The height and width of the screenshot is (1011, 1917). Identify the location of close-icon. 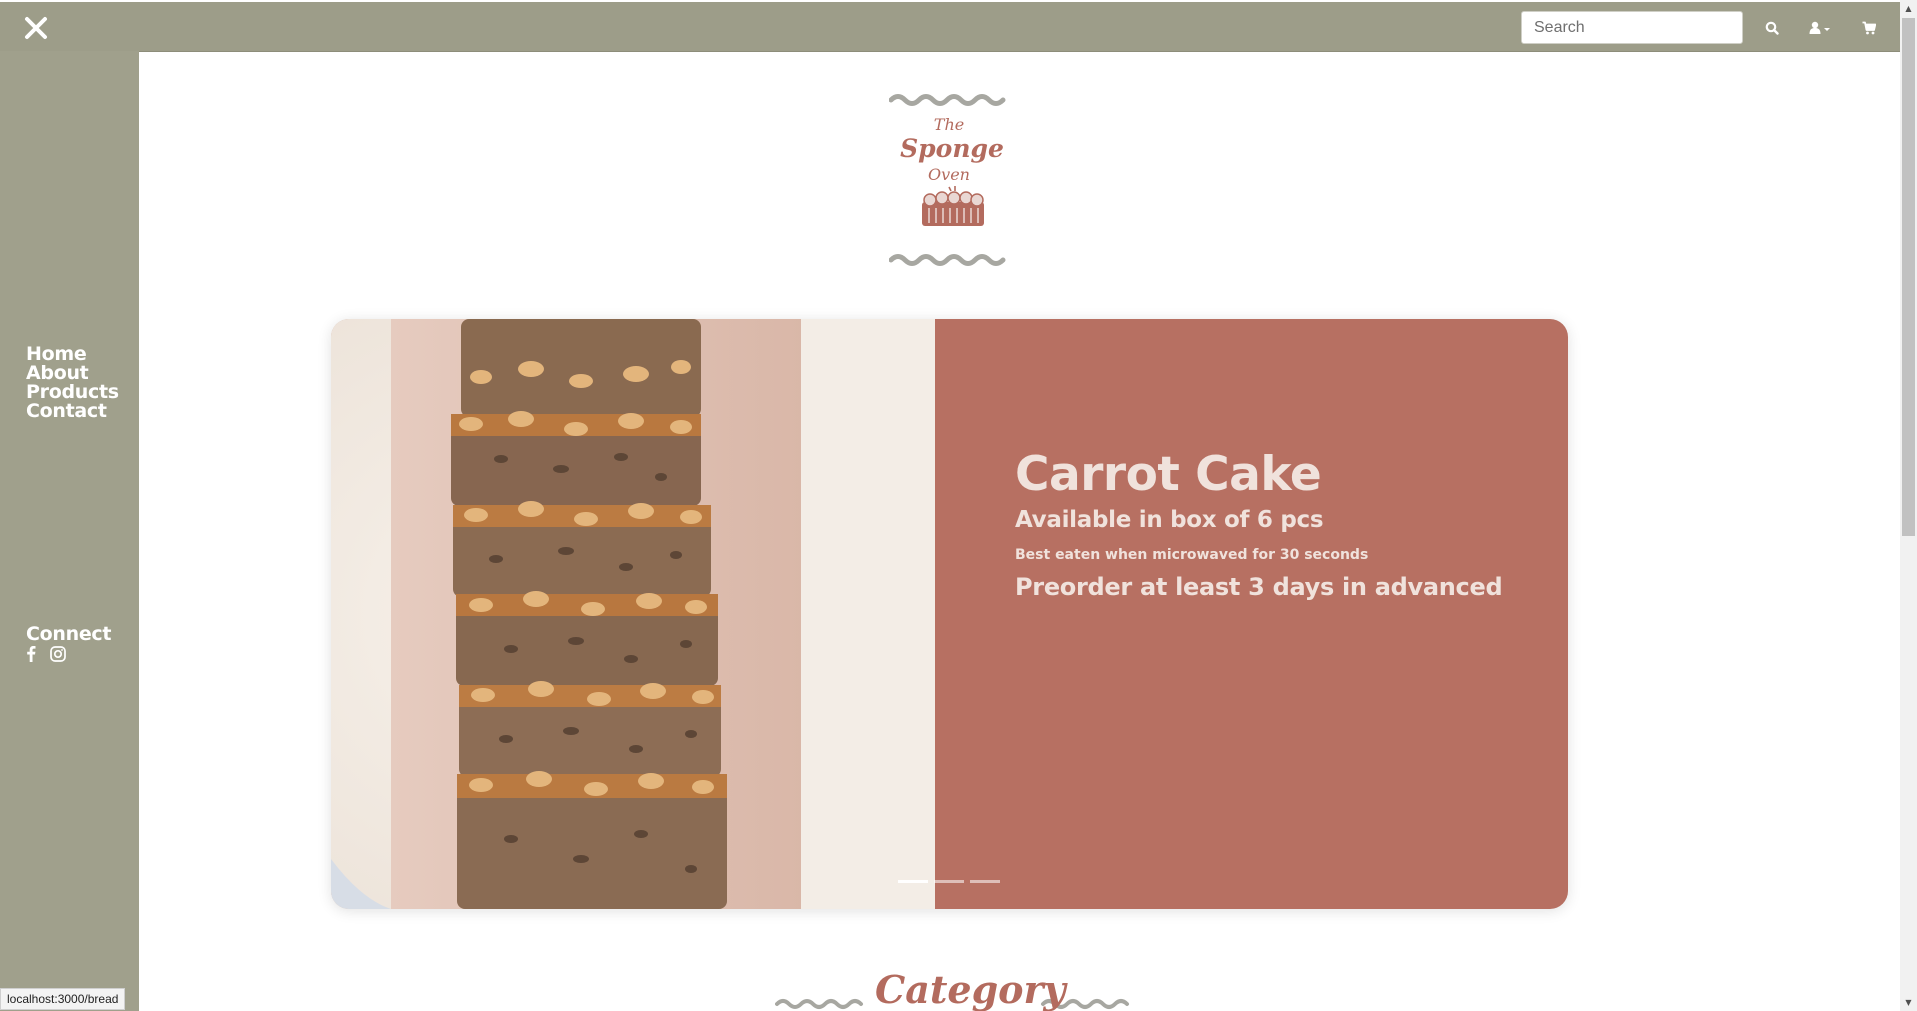
(36, 28).